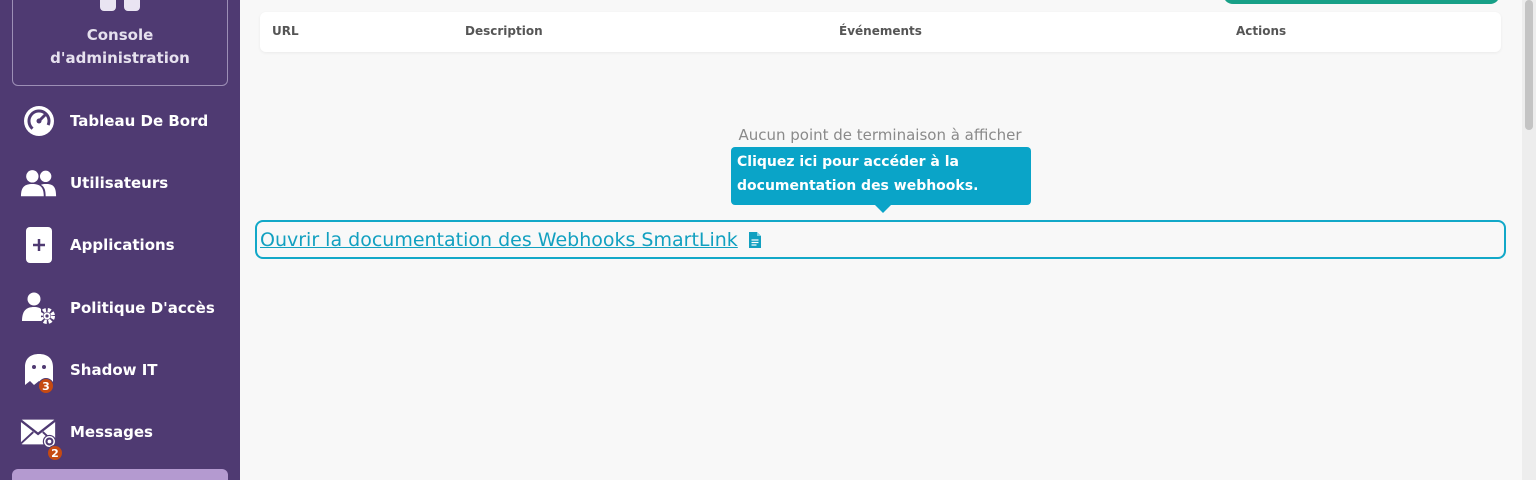  I want to click on empty-state-message: Aucun point de terminaison à afficher, so click(880, 135).